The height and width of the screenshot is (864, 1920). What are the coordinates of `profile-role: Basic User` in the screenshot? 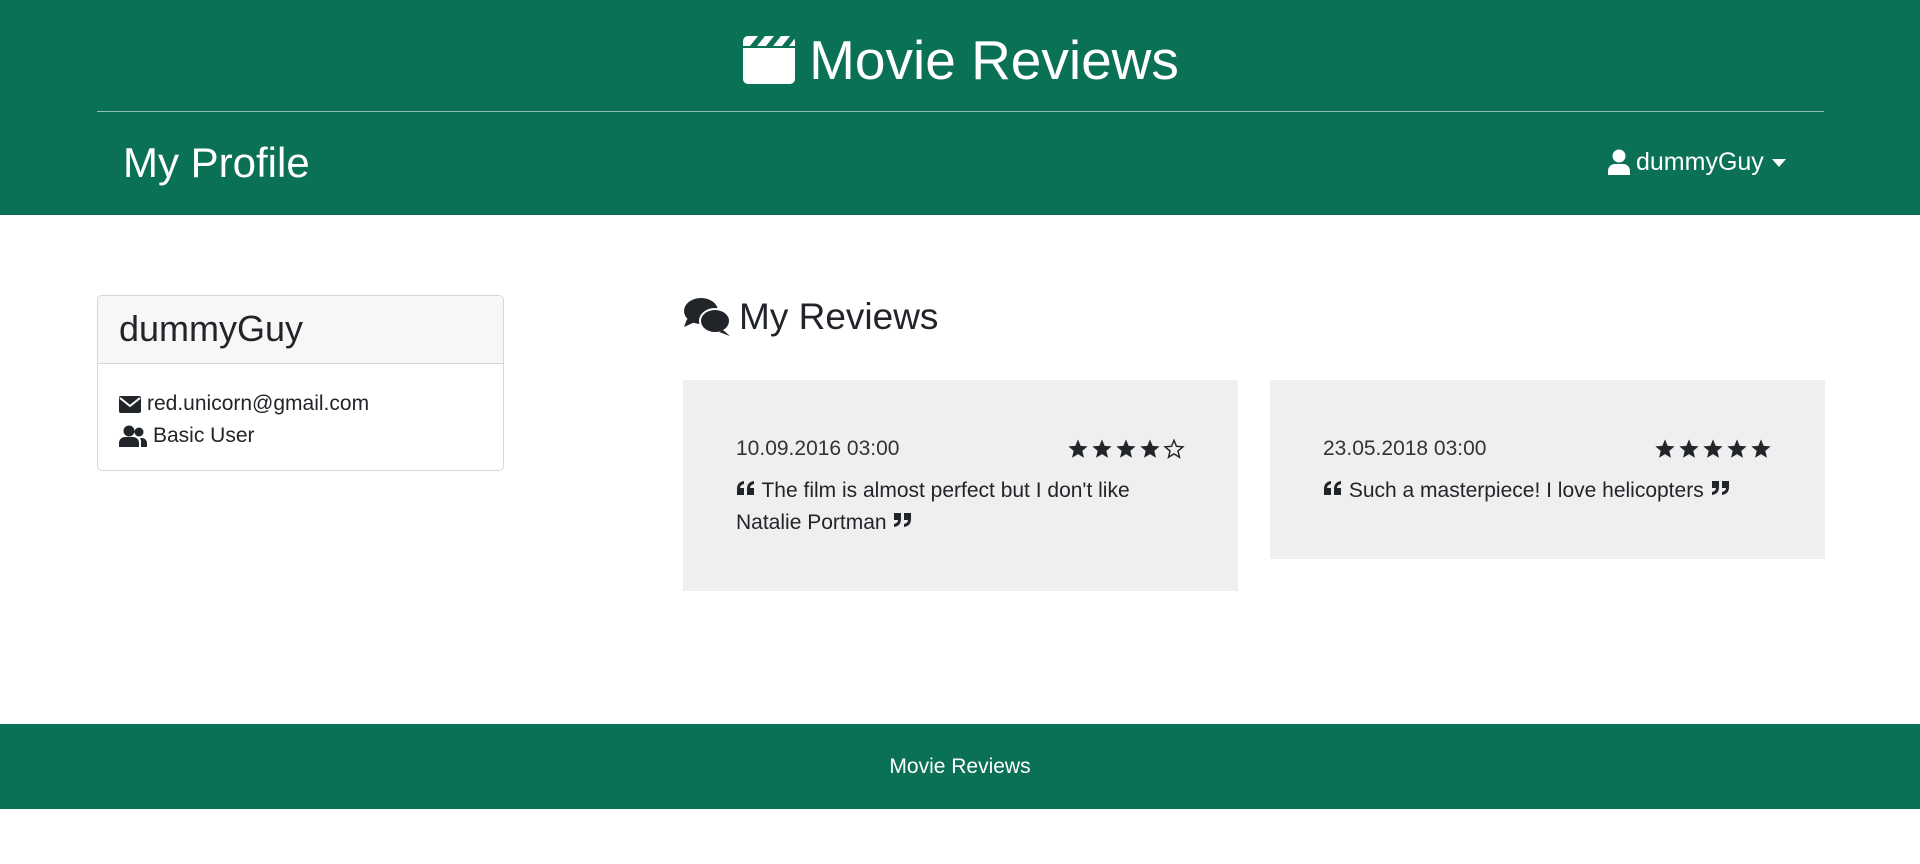 It's located at (204, 435).